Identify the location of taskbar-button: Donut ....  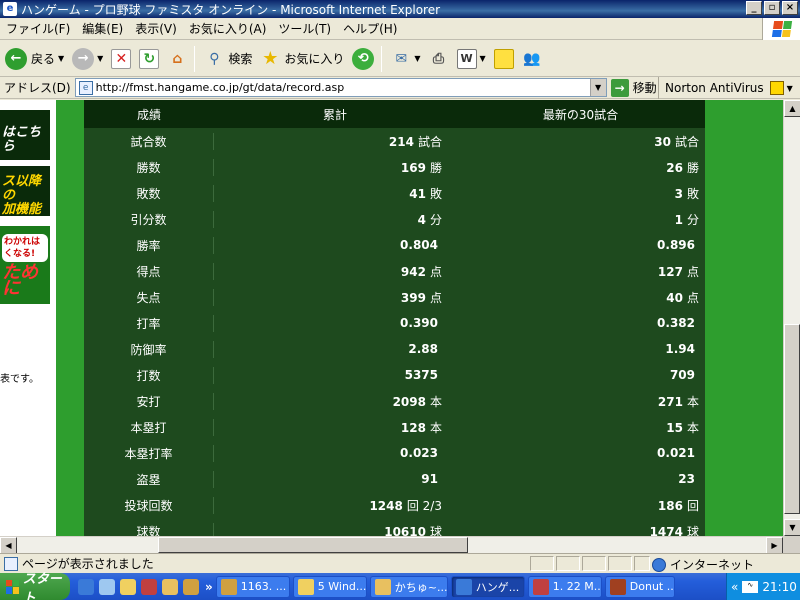
(639, 586).